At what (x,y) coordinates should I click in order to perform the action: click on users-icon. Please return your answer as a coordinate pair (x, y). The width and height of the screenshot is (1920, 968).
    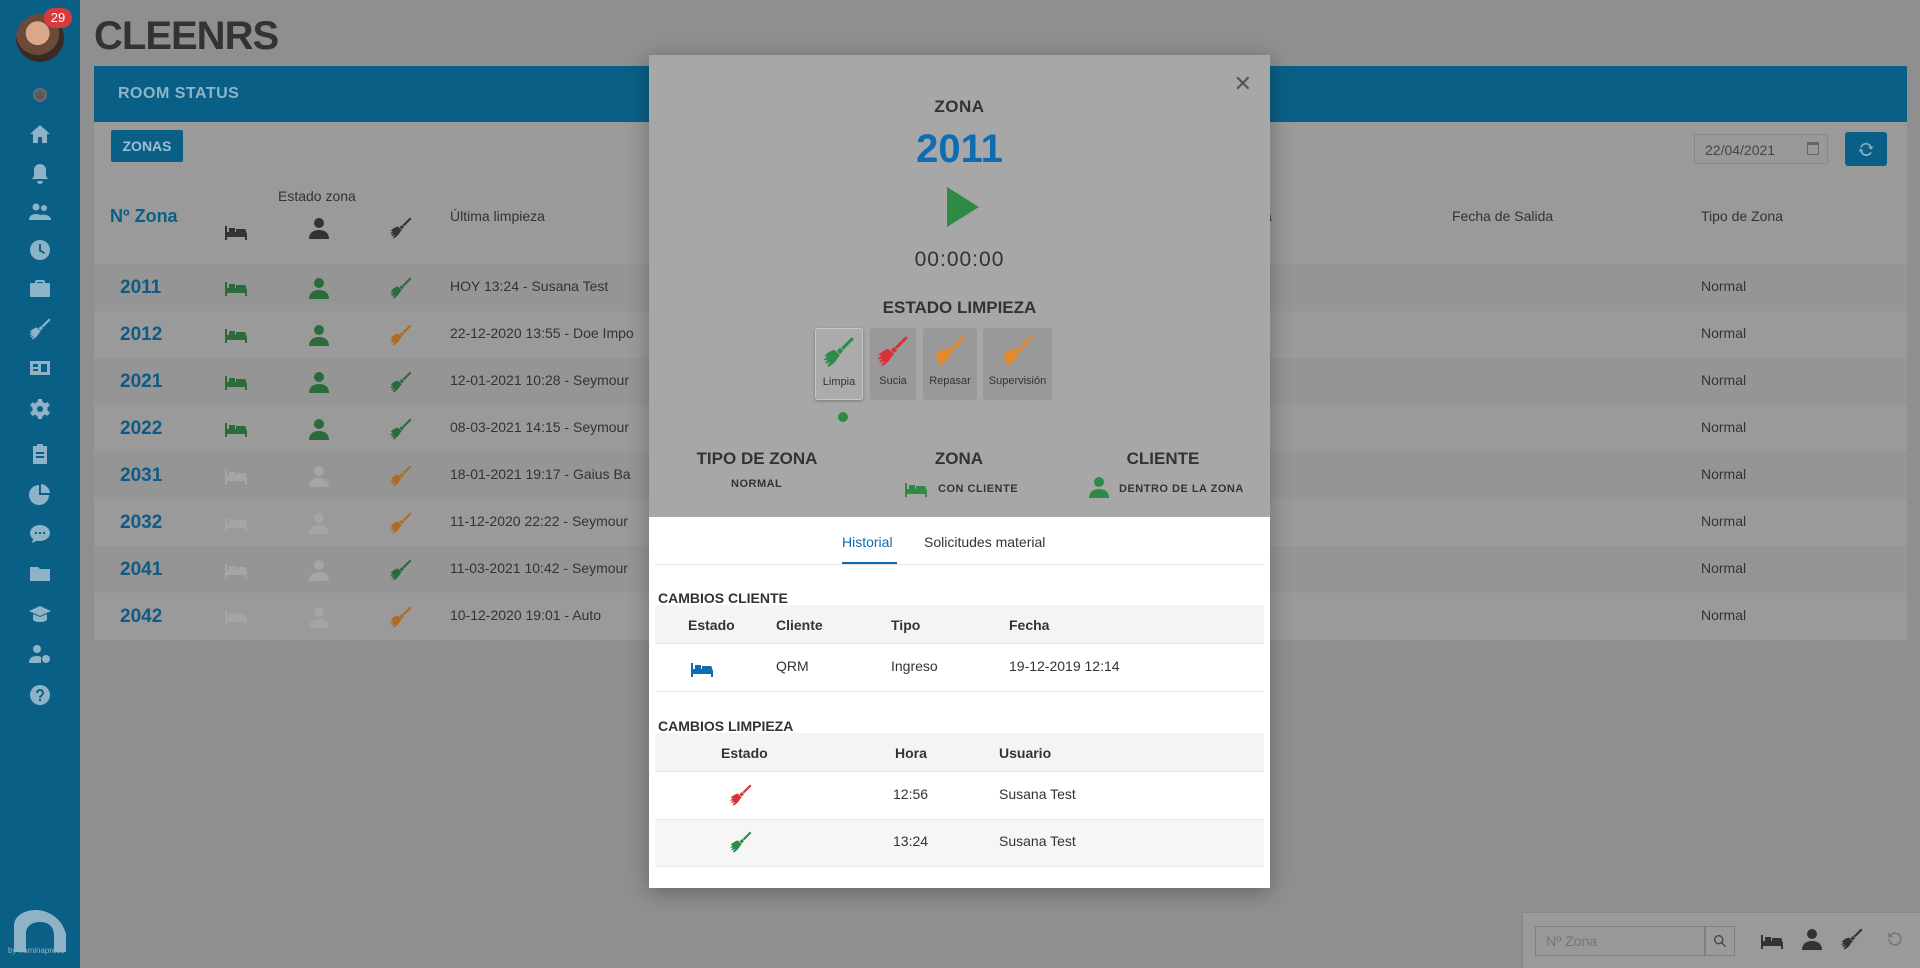
    Looking at the image, I should click on (40, 212).